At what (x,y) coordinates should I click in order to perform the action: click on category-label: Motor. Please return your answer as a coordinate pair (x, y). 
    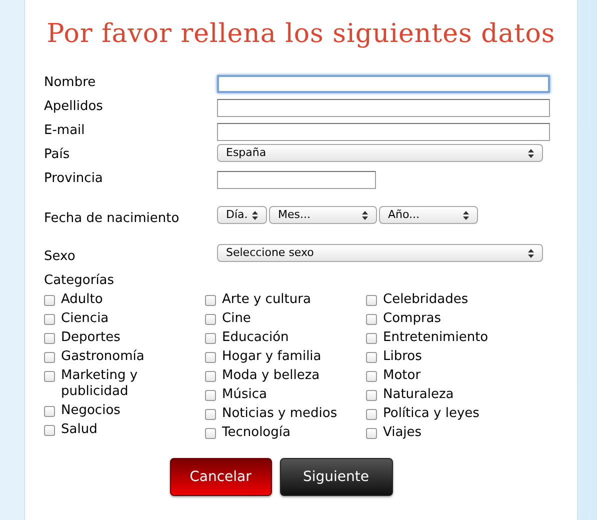
    Looking at the image, I should click on (402, 376).